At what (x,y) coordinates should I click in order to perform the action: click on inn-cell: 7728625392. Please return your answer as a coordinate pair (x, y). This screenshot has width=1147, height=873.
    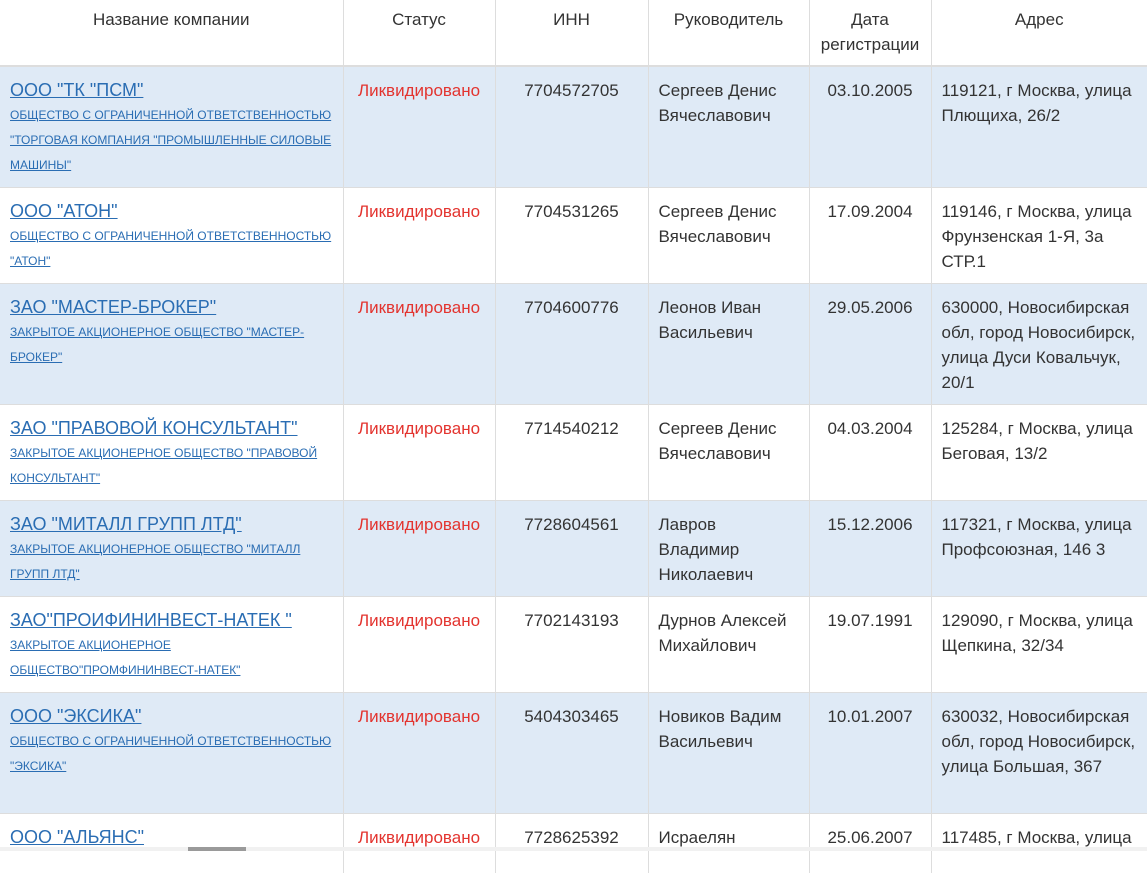
    Looking at the image, I should click on (572, 842).